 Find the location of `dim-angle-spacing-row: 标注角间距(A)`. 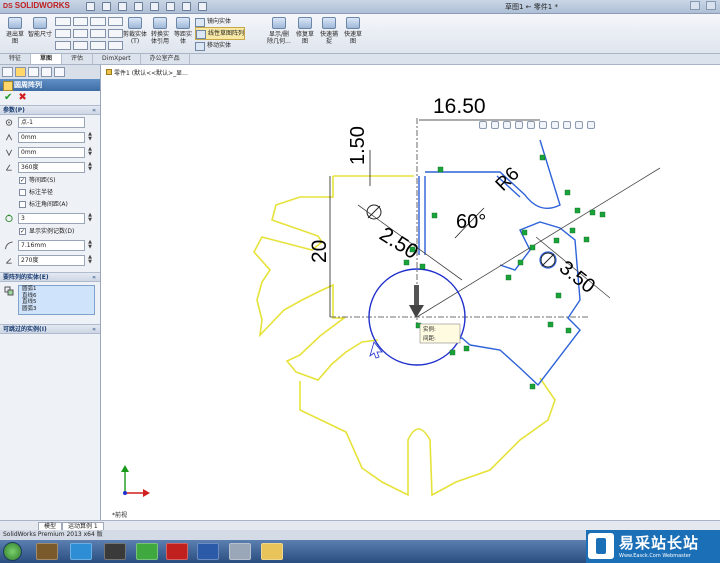

dim-angle-spacing-row: 标注角间距(A) is located at coordinates (50, 205).